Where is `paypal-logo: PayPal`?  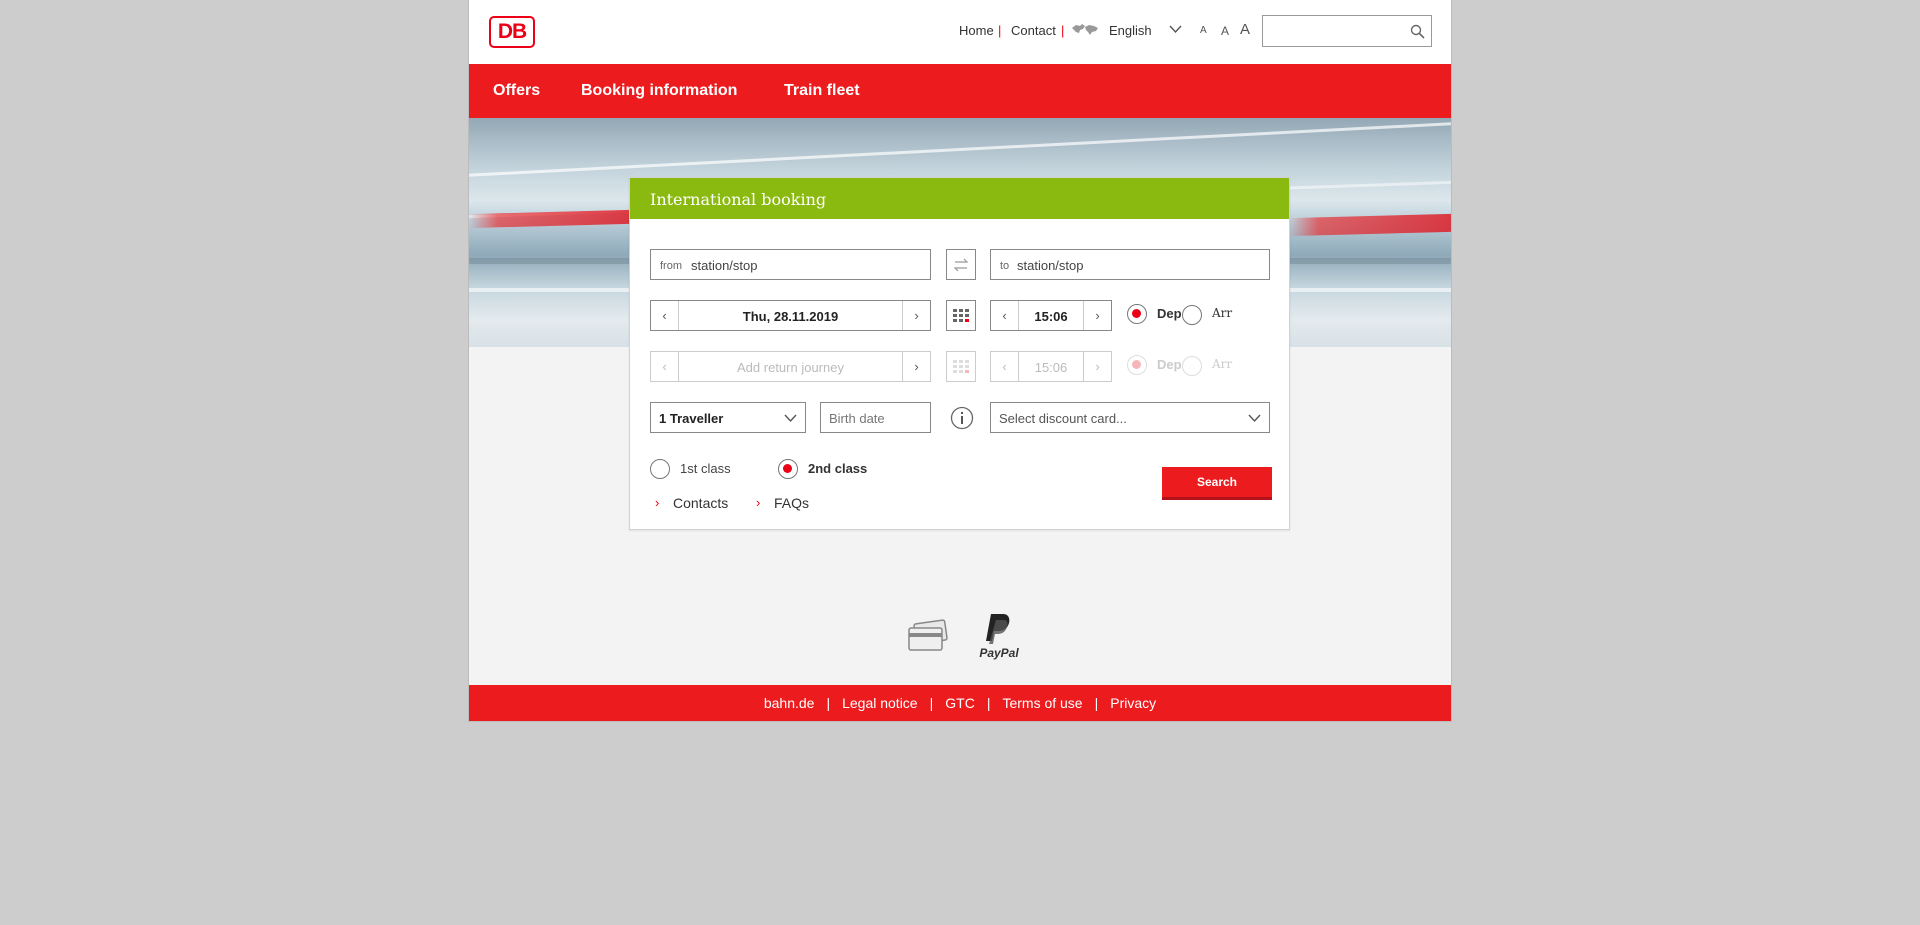
paypal-logo: PayPal is located at coordinates (999, 637).